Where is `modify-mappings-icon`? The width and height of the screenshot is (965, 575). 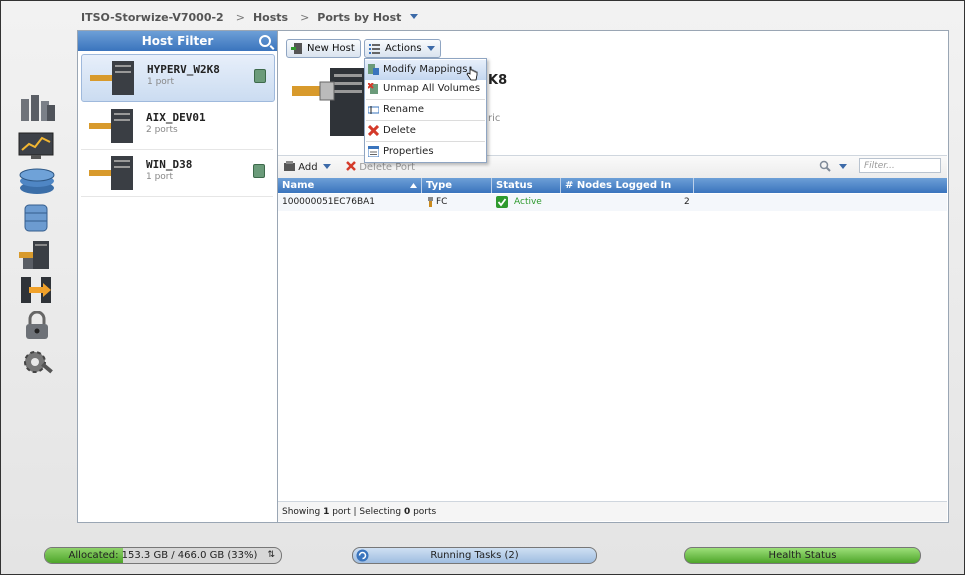 modify-mappings-icon is located at coordinates (373, 69).